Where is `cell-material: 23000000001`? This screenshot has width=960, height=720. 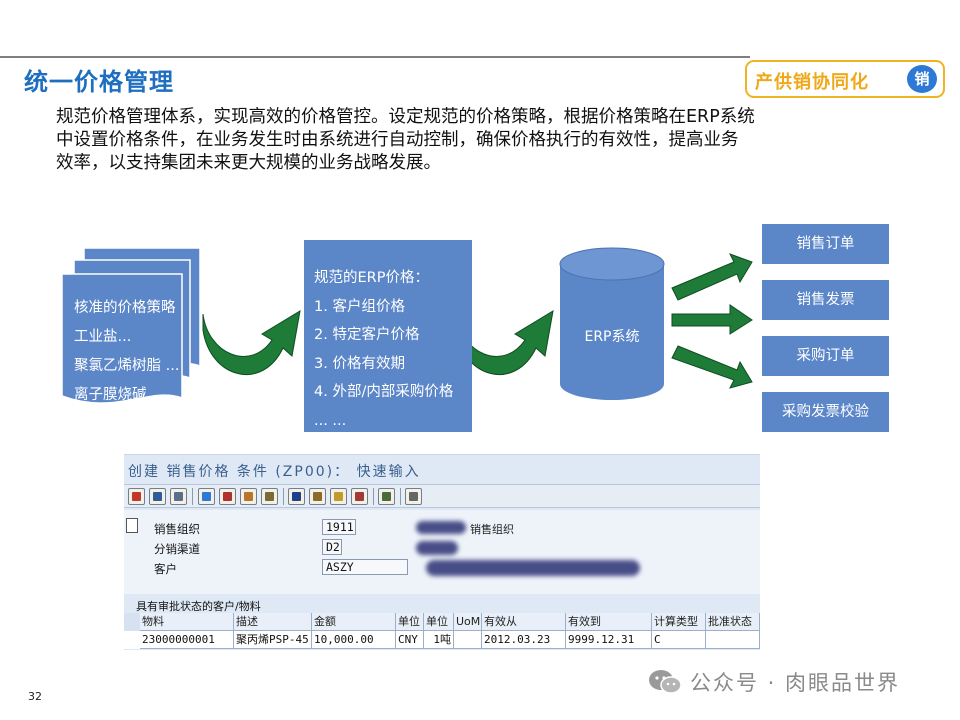
cell-material: 23000000001 is located at coordinates (187, 640).